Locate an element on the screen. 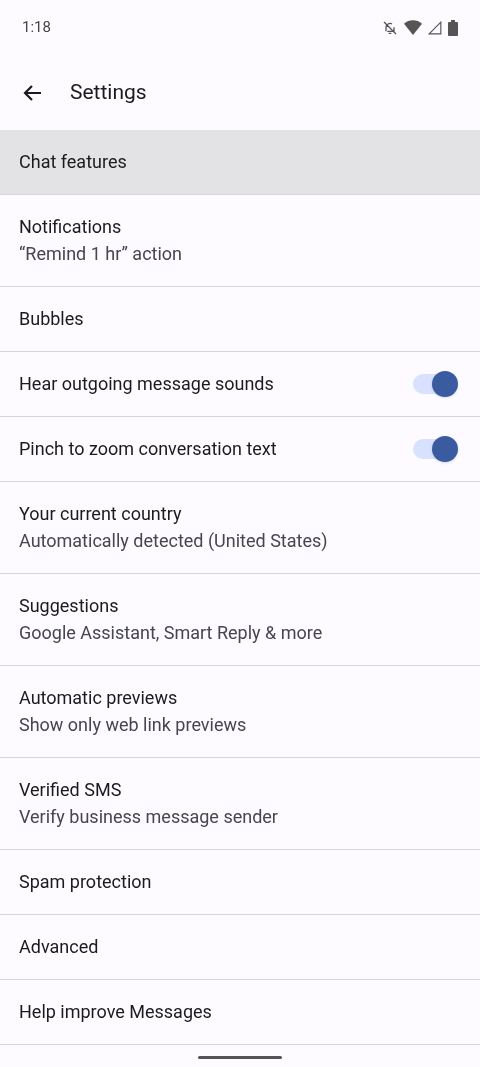 The width and height of the screenshot is (480, 1067). wifi-icon is located at coordinates (413, 27).